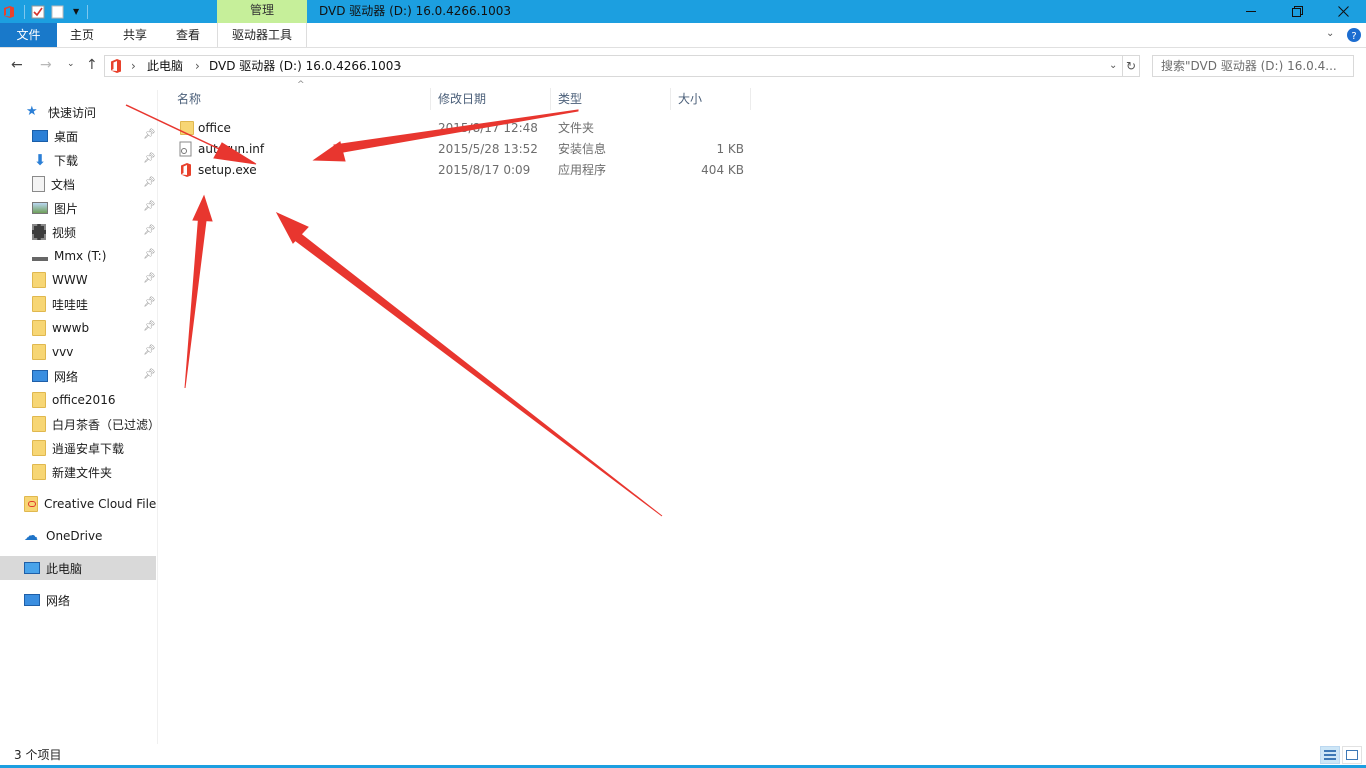  Describe the element at coordinates (78, 184) in the screenshot. I see `nav-item-documents: 文档 📌︎` at that location.